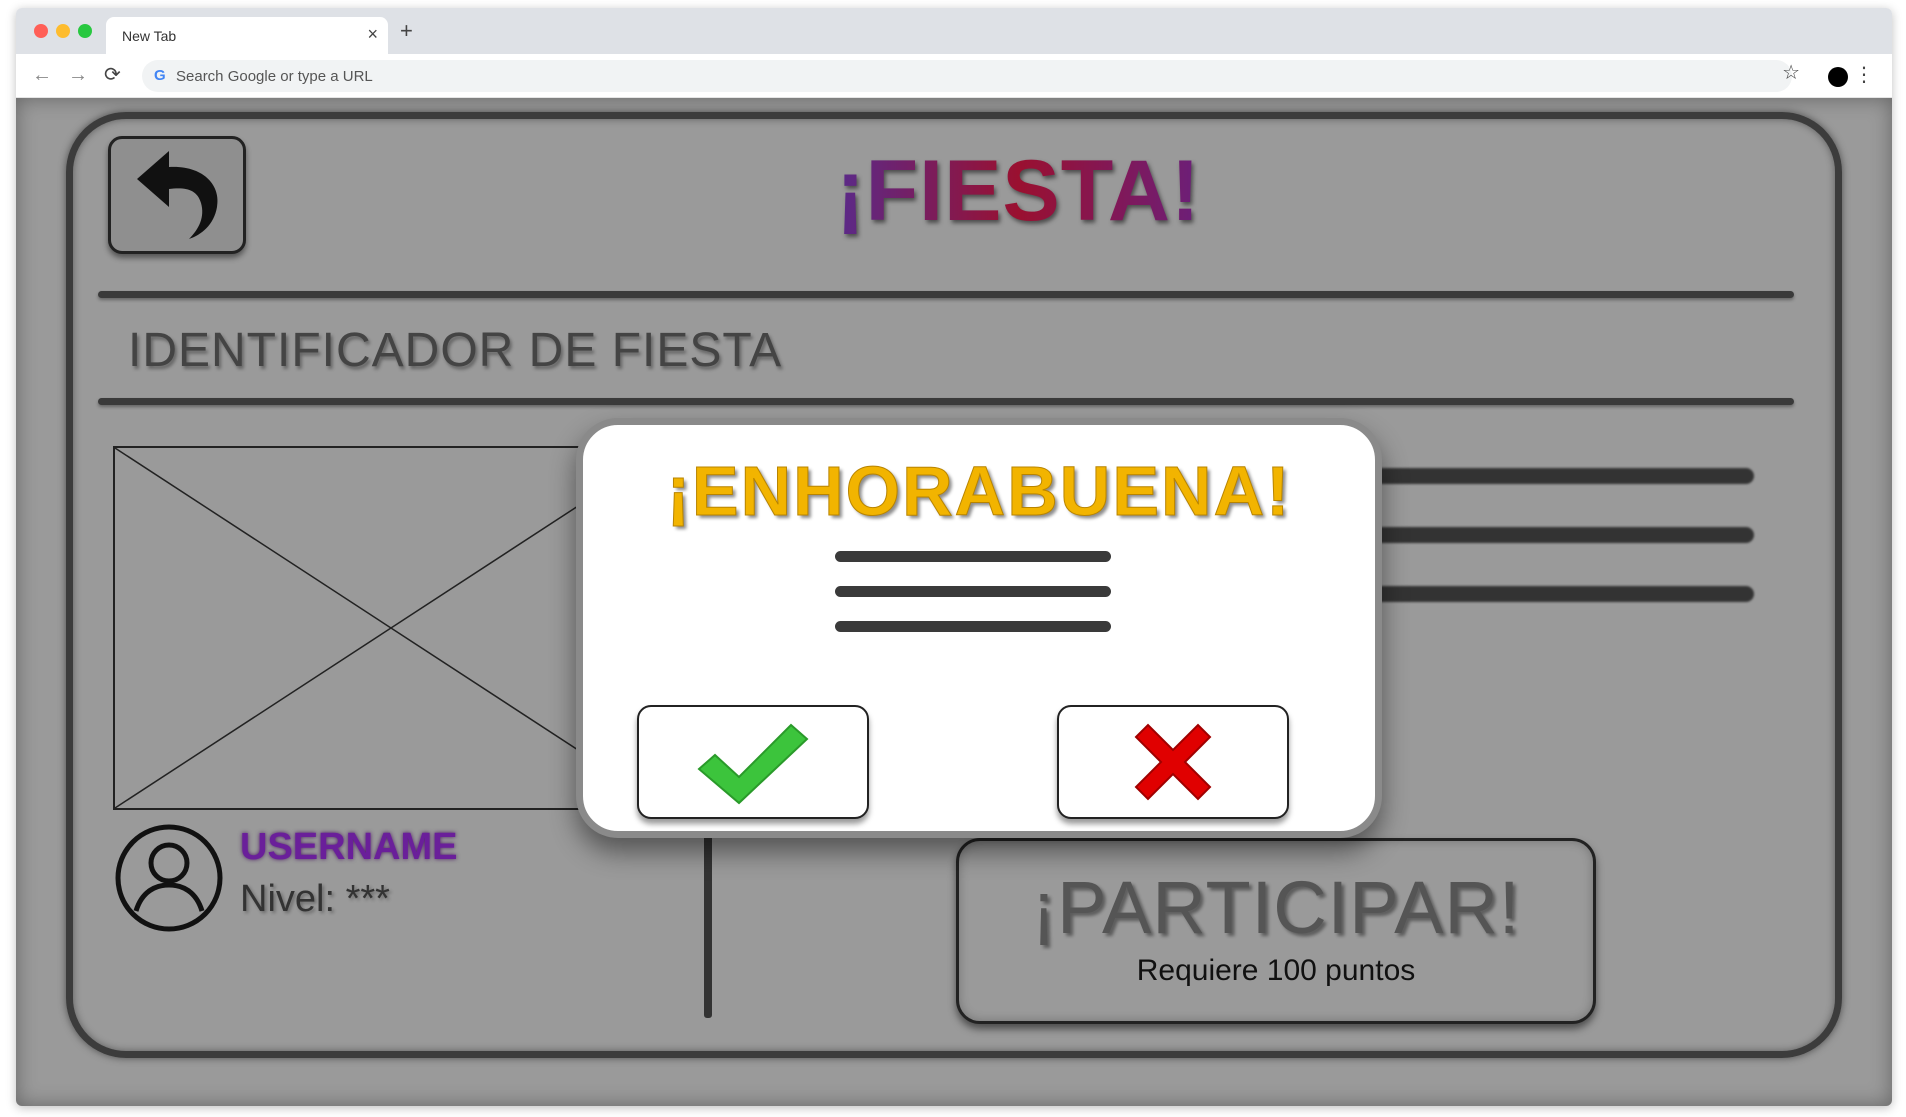 This screenshot has width=1906, height=1117. I want to click on new-tab-icon: +, so click(406, 31).